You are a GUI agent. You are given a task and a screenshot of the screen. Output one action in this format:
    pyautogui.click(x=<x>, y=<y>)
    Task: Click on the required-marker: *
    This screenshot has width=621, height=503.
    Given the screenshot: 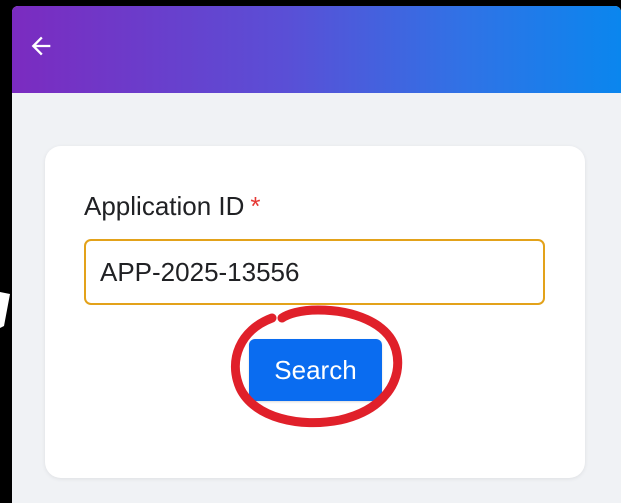 What is the action you would take?
    pyautogui.click(x=255, y=206)
    